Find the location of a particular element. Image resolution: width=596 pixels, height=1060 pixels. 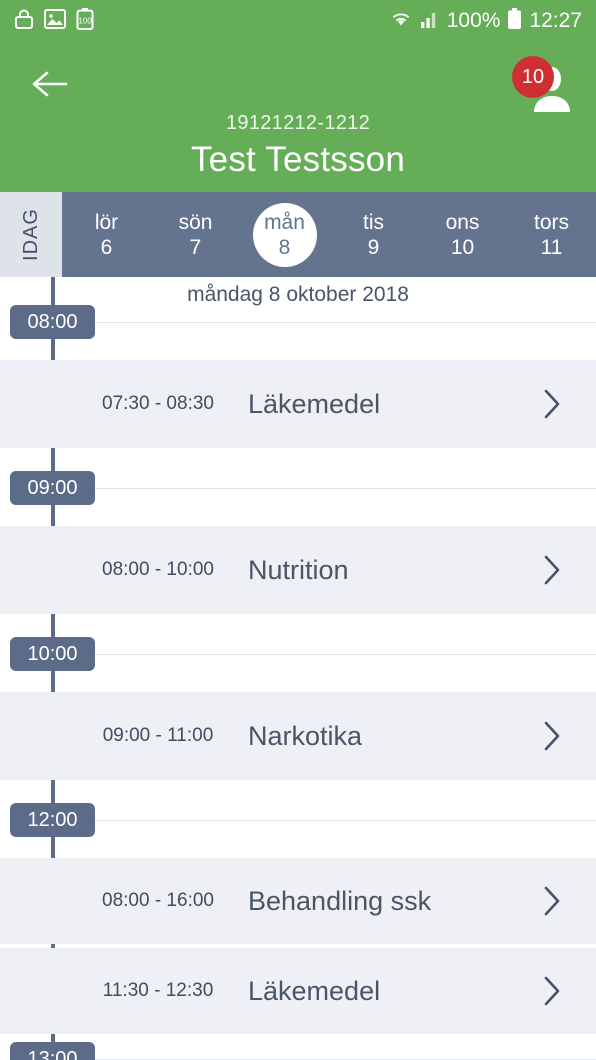

day-date-label: 9 is located at coordinates (373, 247).